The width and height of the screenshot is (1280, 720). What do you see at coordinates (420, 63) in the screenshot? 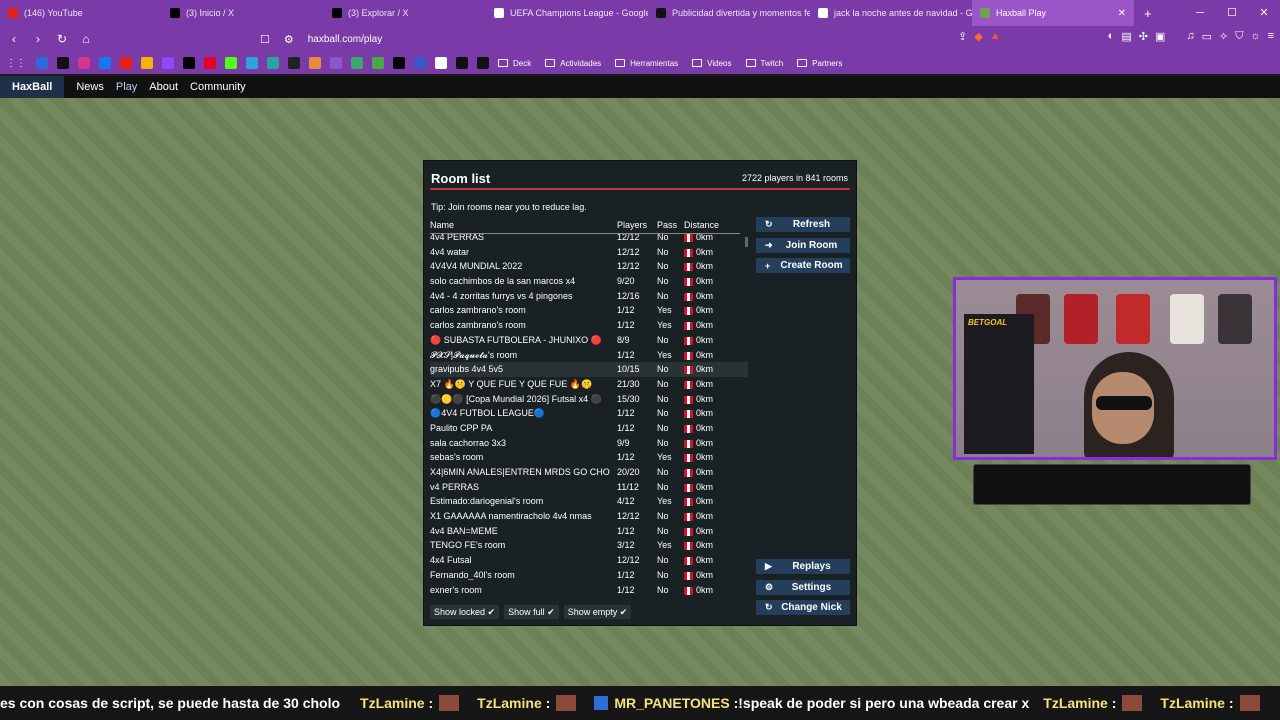
I see `bookmark-r-icon` at bounding box center [420, 63].